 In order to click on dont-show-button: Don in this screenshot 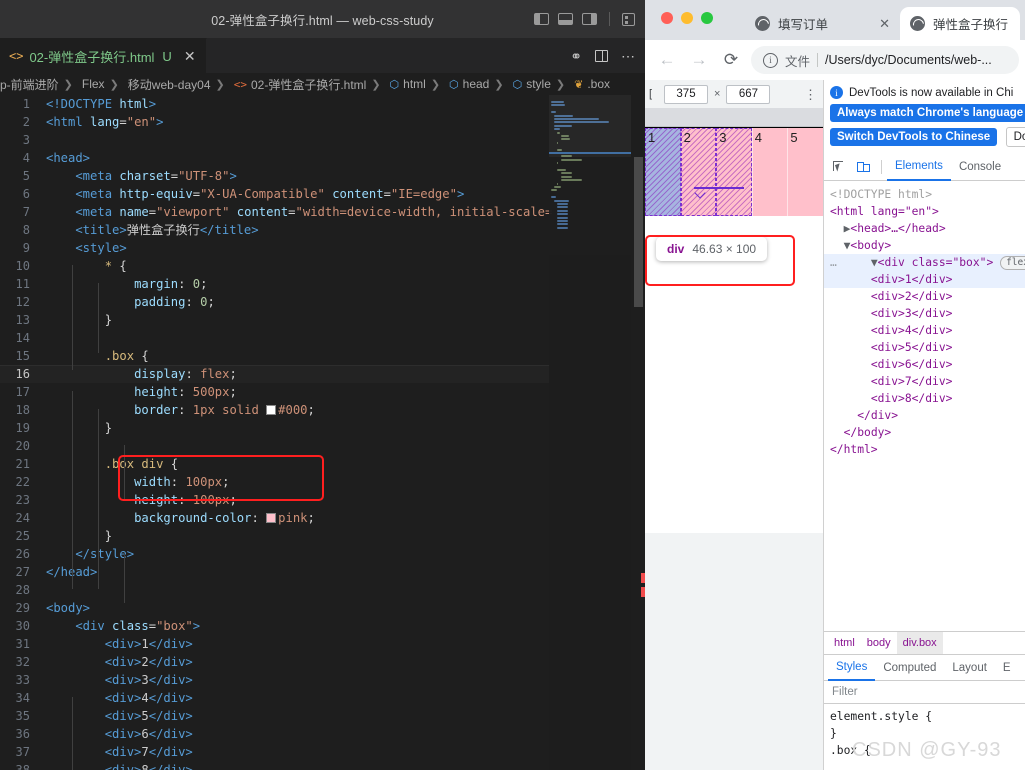, I will do `click(1015, 137)`.